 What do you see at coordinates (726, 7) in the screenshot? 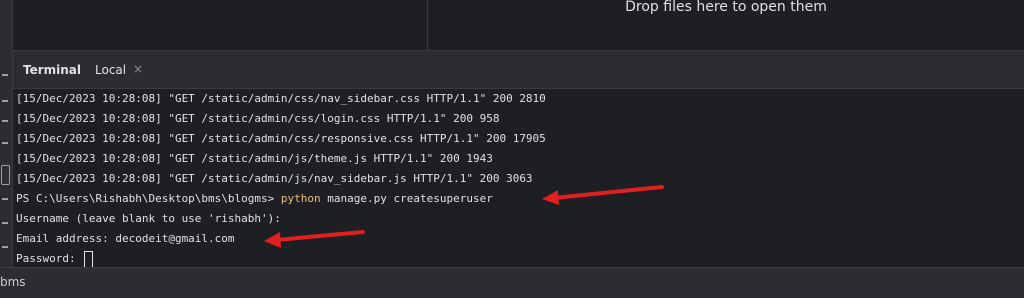
I see `drop-files-hint: Drop files here to open them` at bounding box center [726, 7].